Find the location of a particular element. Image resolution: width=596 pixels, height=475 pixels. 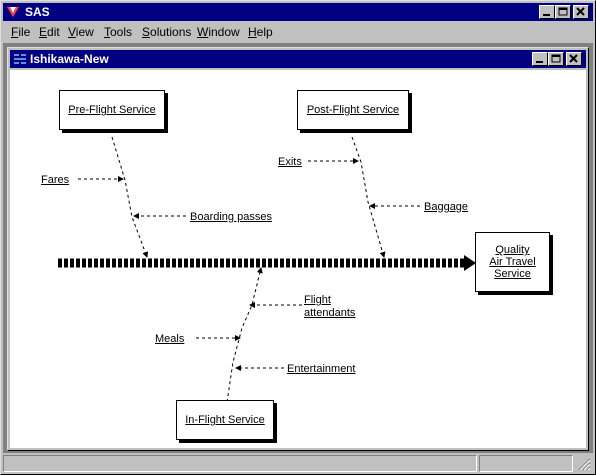

status-panel-main is located at coordinates (240, 463).